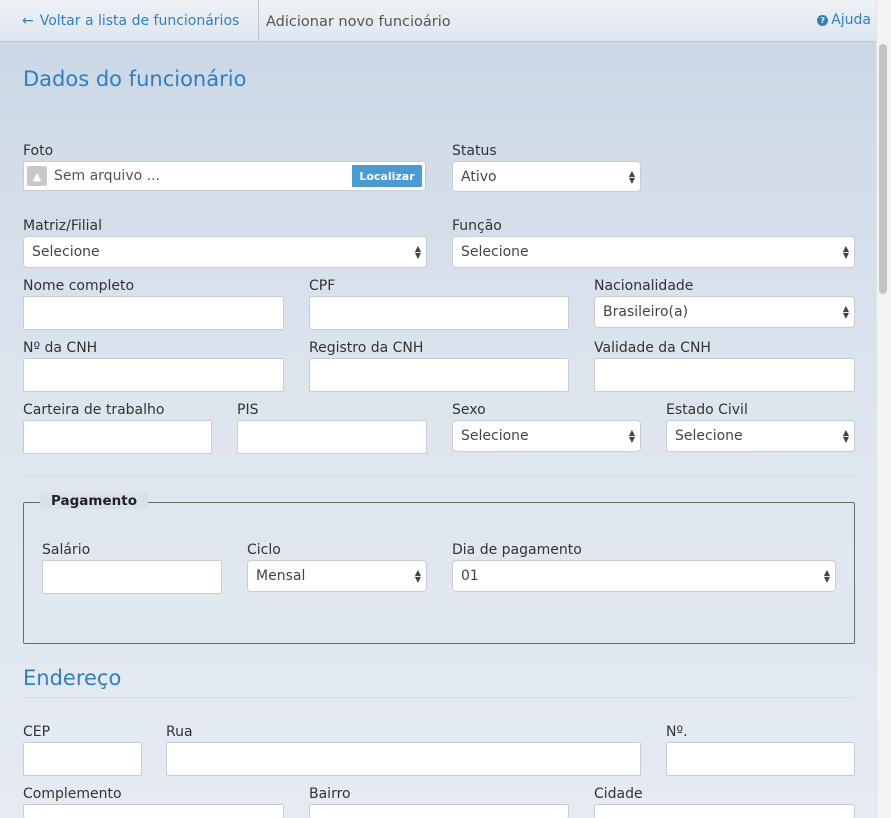  What do you see at coordinates (281, 576) in the screenshot?
I see `cycle-value: Mensal` at bounding box center [281, 576].